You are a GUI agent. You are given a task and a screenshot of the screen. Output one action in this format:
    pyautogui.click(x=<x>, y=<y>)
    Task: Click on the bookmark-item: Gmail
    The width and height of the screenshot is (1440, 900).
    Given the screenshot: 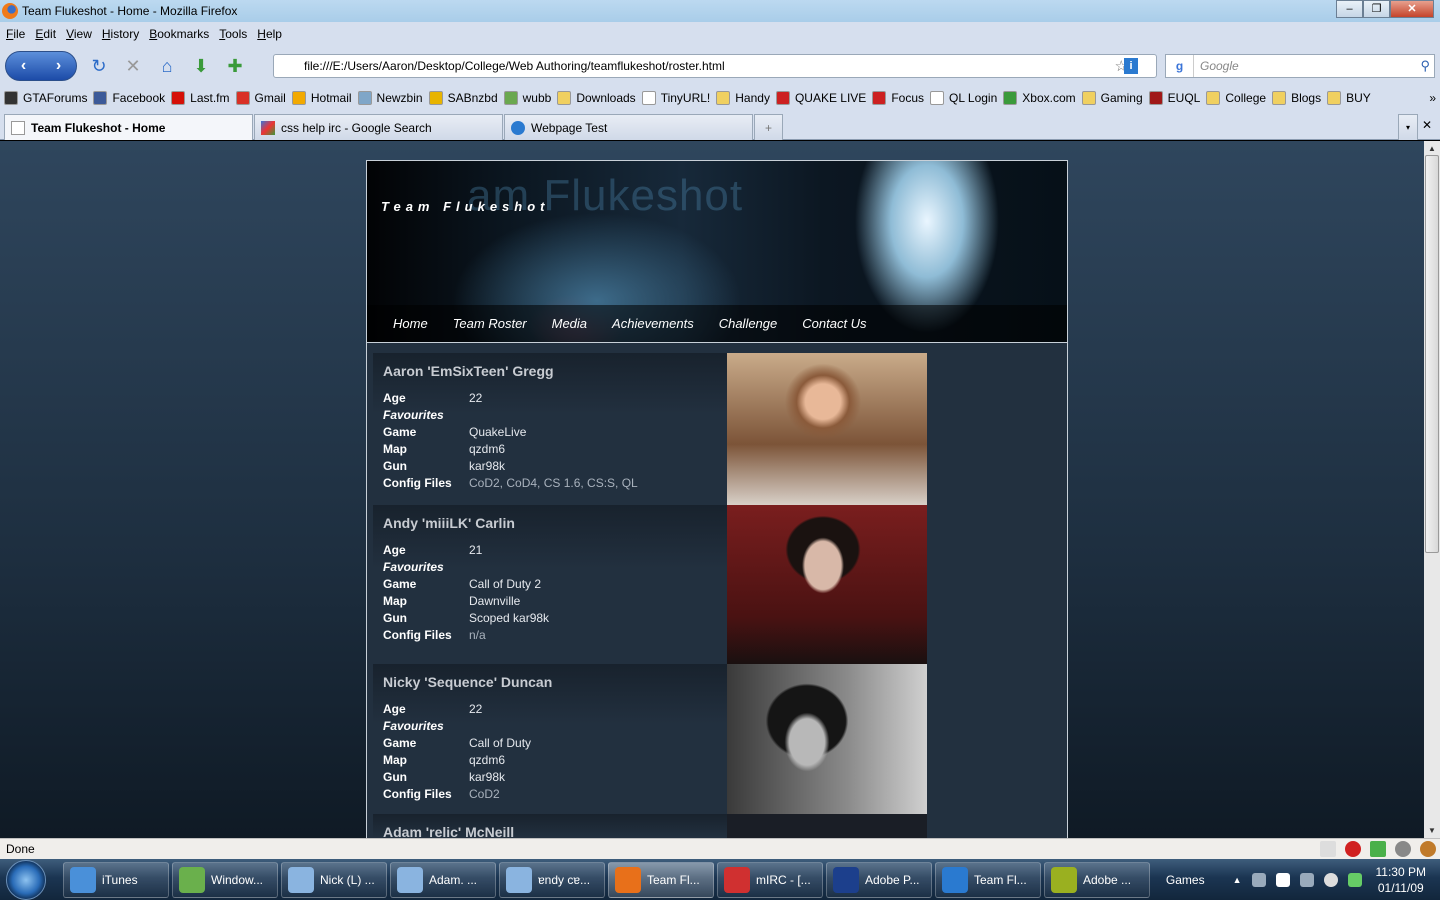 What is the action you would take?
    pyautogui.click(x=260, y=98)
    